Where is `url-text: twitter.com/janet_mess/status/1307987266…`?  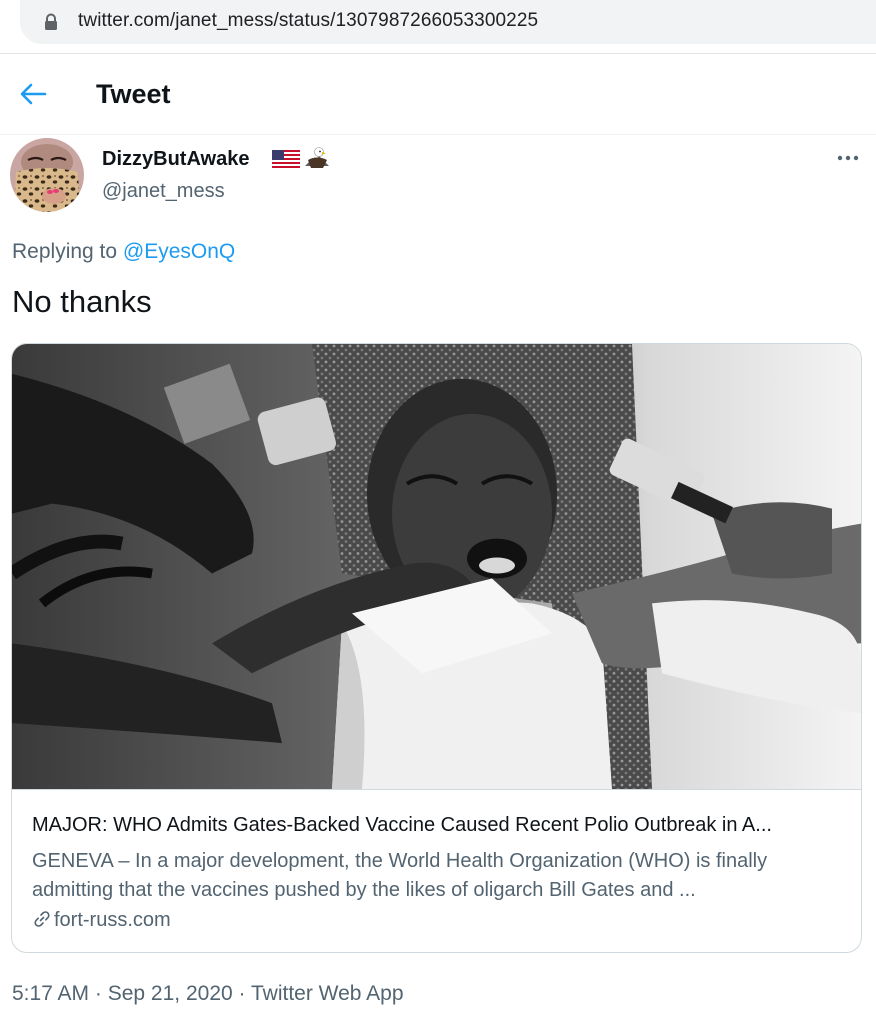
url-text: twitter.com/janet_mess/status/1307987266… is located at coordinates (308, 21).